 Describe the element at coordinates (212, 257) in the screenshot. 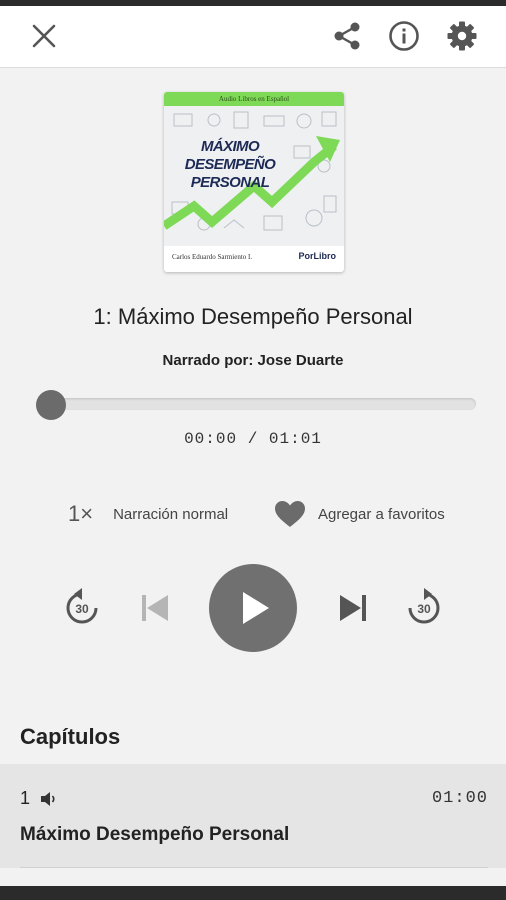

I see `cover-author: Carlos Eduardo Sarmiento I.` at that location.